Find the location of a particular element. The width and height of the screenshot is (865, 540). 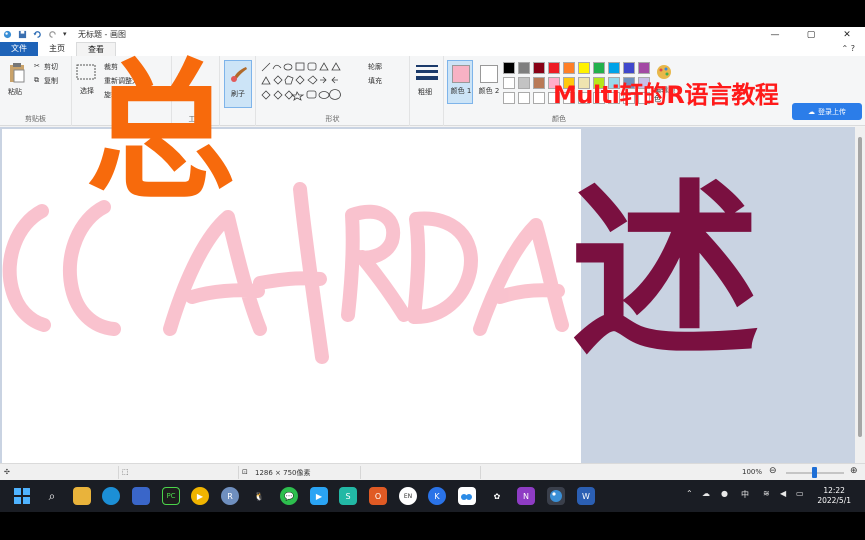

paste-icon is located at coordinates (17, 73).